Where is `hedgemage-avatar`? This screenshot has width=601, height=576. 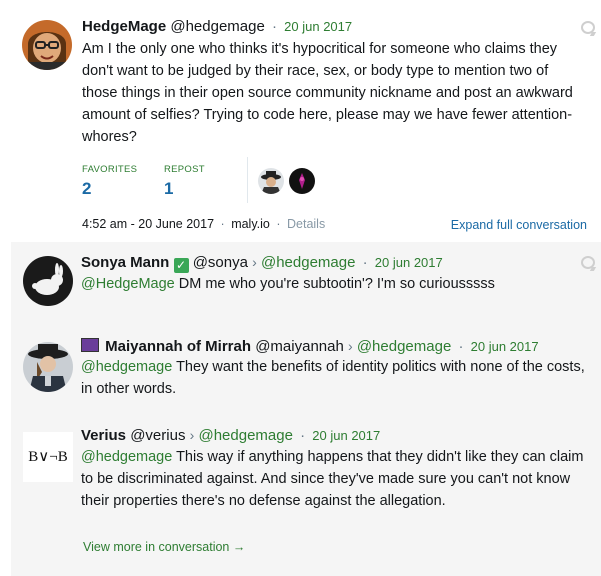 hedgemage-avatar is located at coordinates (47, 45).